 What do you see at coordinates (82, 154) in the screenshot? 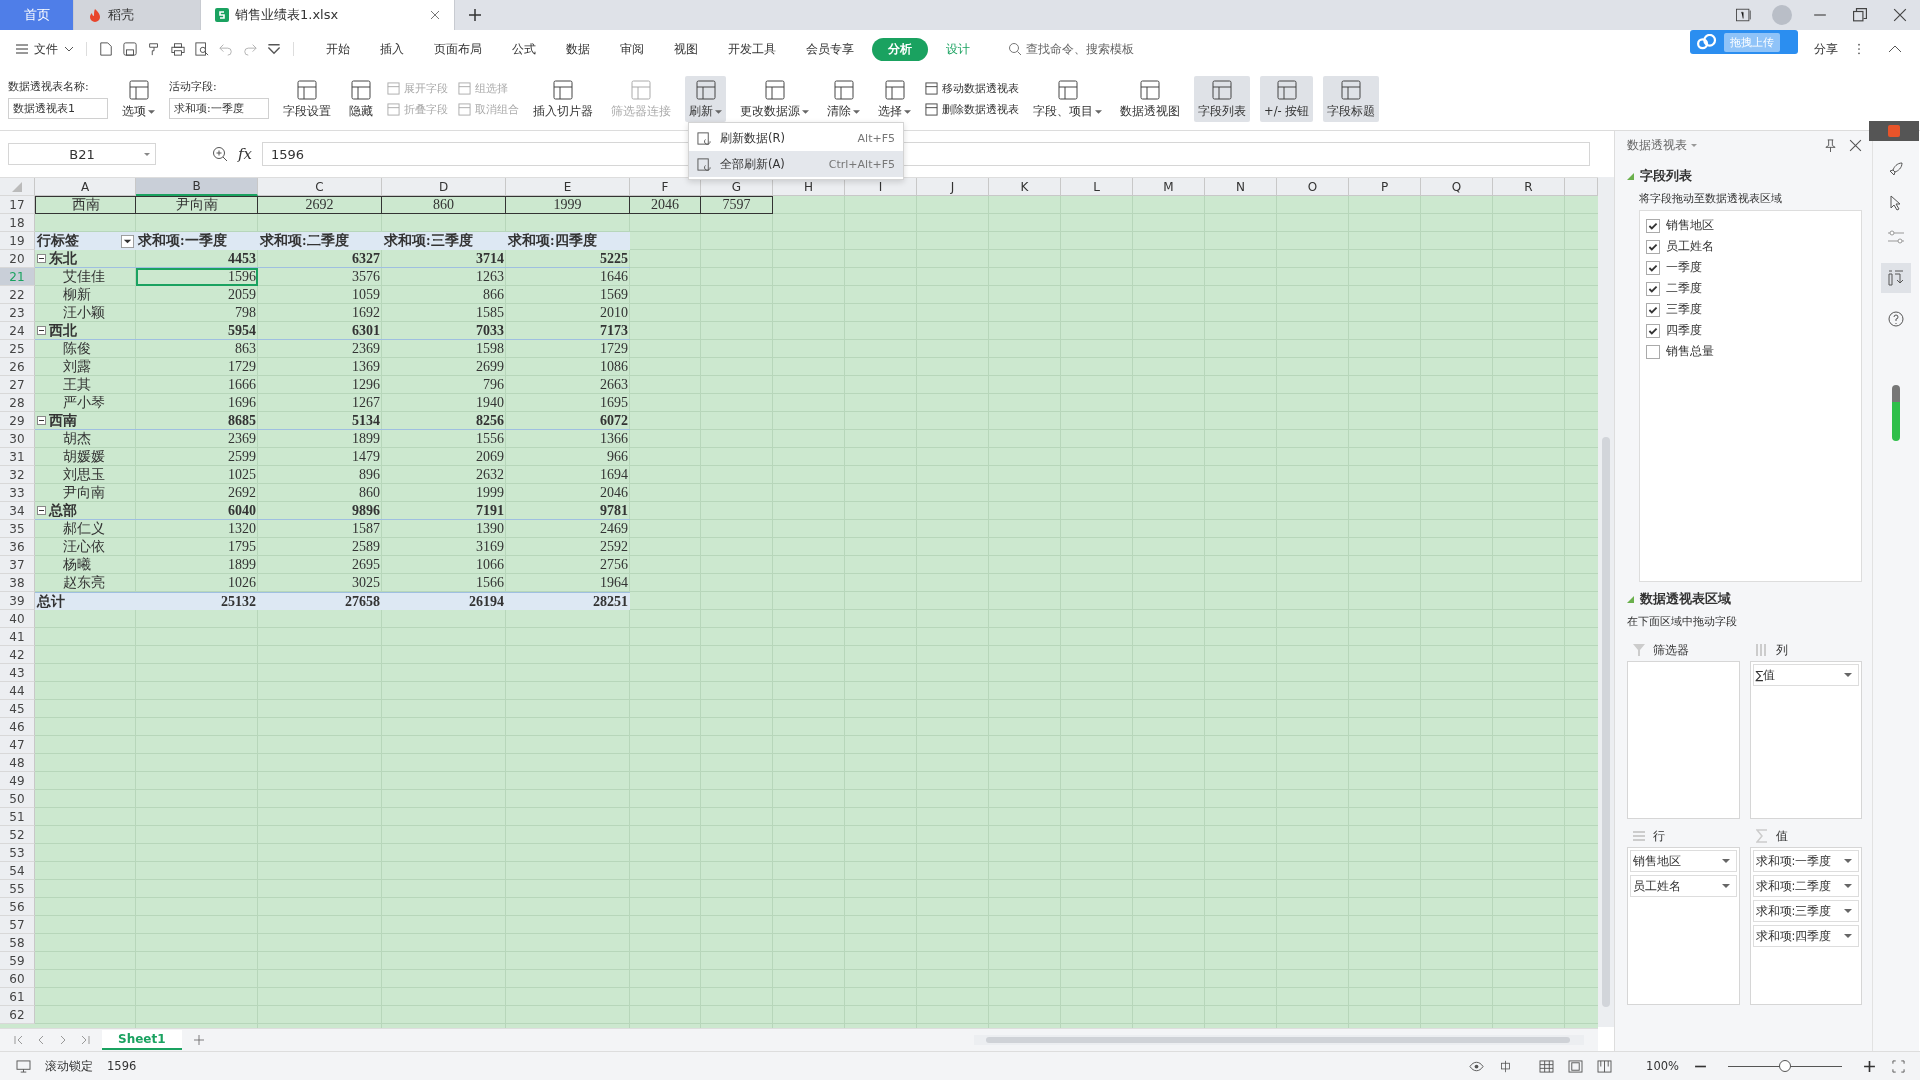
I see `name-box: B21` at bounding box center [82, 154].